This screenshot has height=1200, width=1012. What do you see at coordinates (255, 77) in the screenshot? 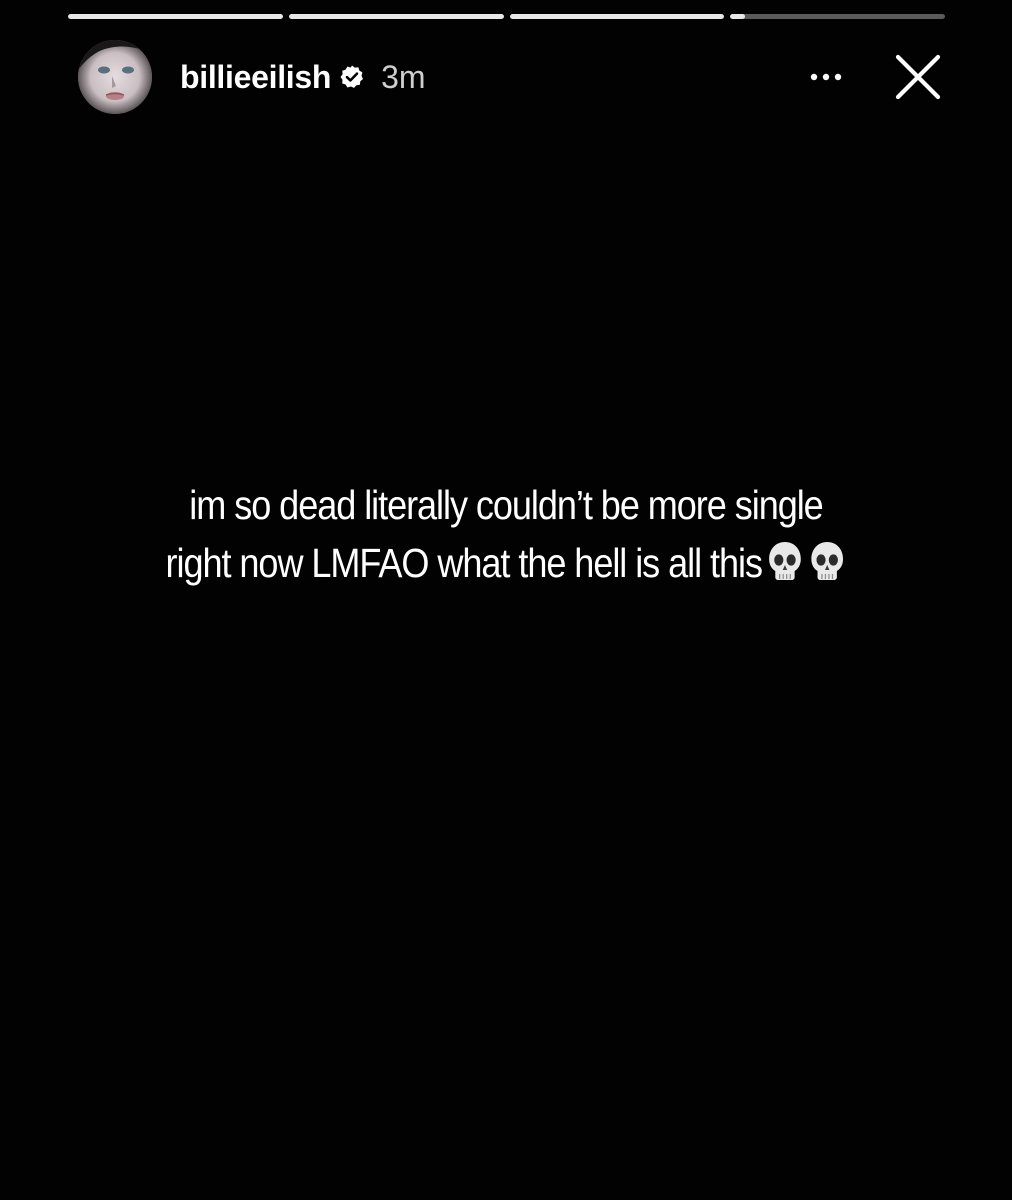
I see `username: billieeilish` at bounding box center [255, 77].